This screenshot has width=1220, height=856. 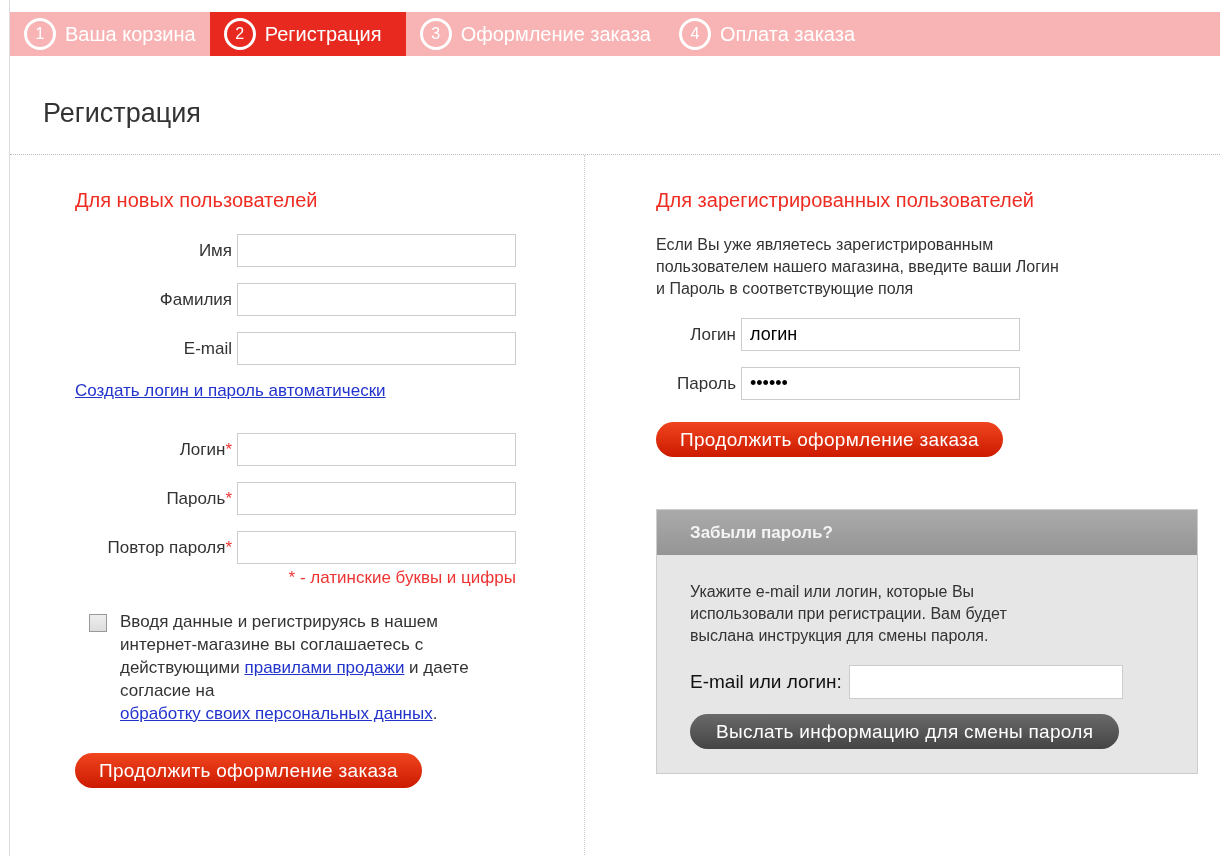 What do you see at coordinates (197, 200) in the screenshot?
I see `section-title: Для новых пользователей` at bounding box center [197, 200].